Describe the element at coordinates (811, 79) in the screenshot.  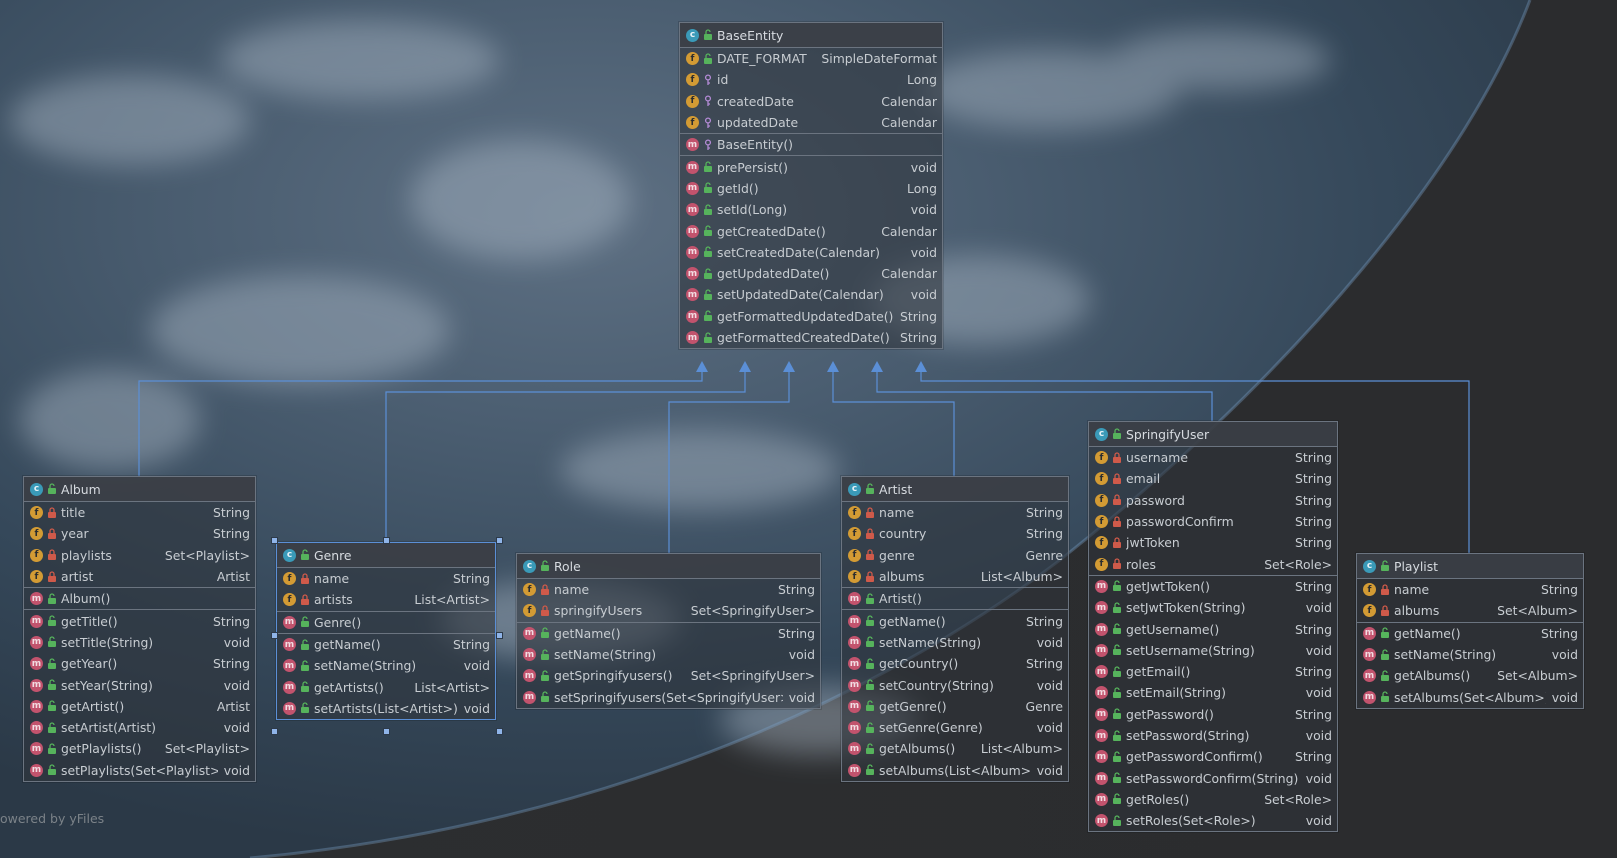
I see `field-row: f id Long` at that location.